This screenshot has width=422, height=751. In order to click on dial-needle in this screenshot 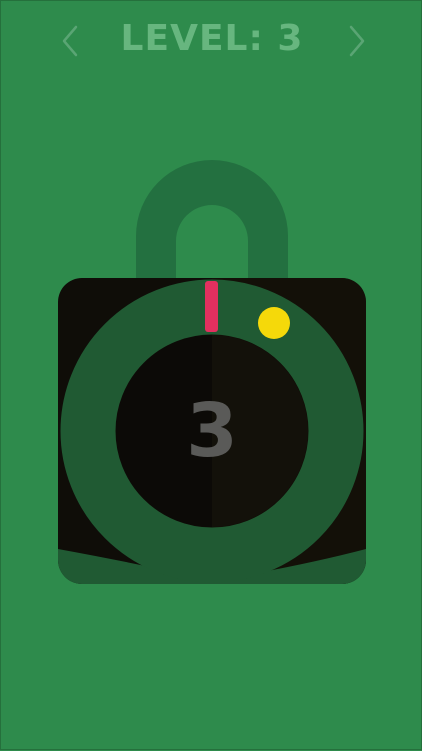, I will do `click(211, 306)`.